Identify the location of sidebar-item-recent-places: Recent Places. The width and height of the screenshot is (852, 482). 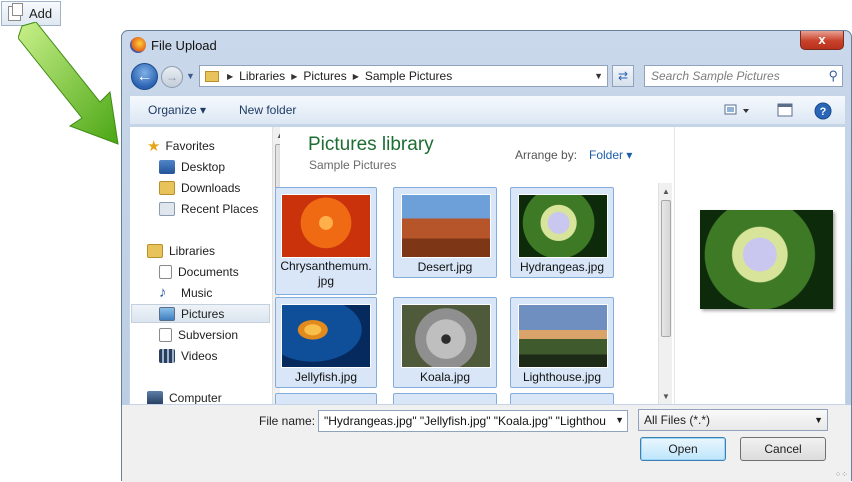
(208, 208).